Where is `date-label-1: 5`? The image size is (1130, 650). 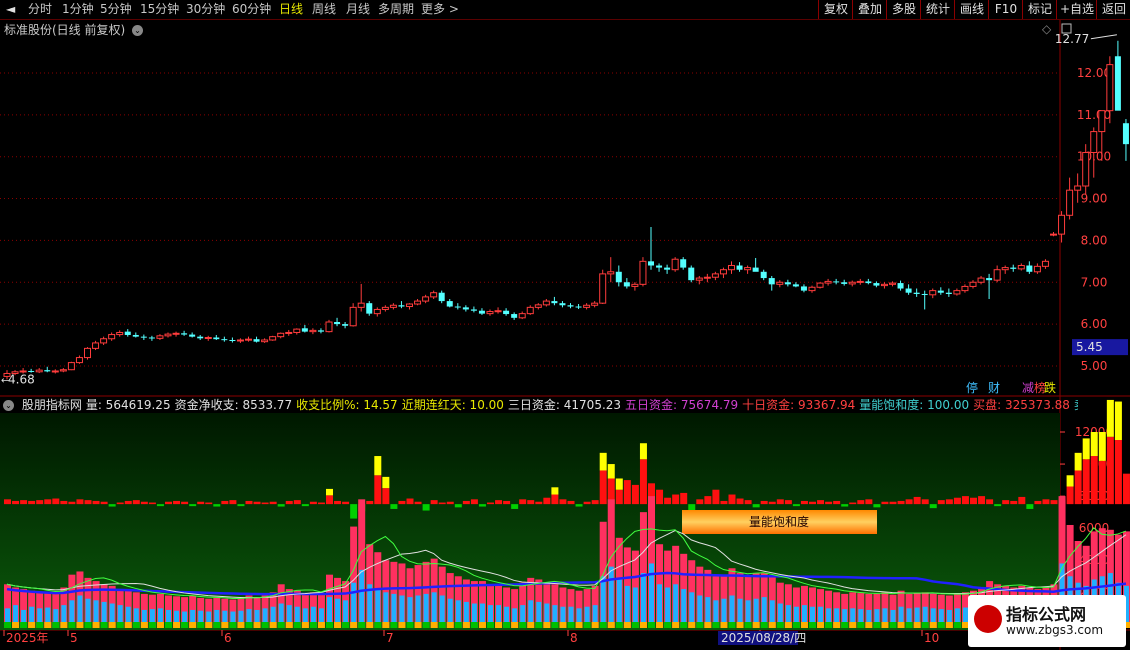
date-label-1: 5 is located at coordinates (74, 638).